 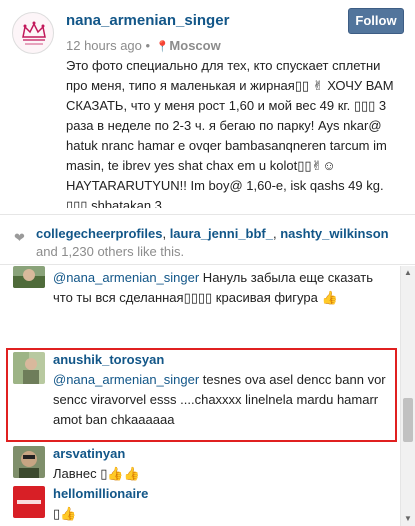 I want to click on likes-count: and 1,230 others like this., so click(x=110, y=251).